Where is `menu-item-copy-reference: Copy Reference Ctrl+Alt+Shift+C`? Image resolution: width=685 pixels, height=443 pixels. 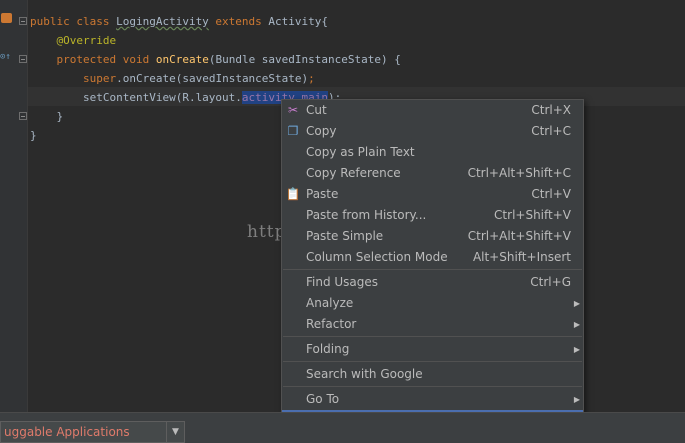
menu-item-copy-reference: Copy Reference Ctrl+Alt+Shift+C is located at coordinates (432, 173).